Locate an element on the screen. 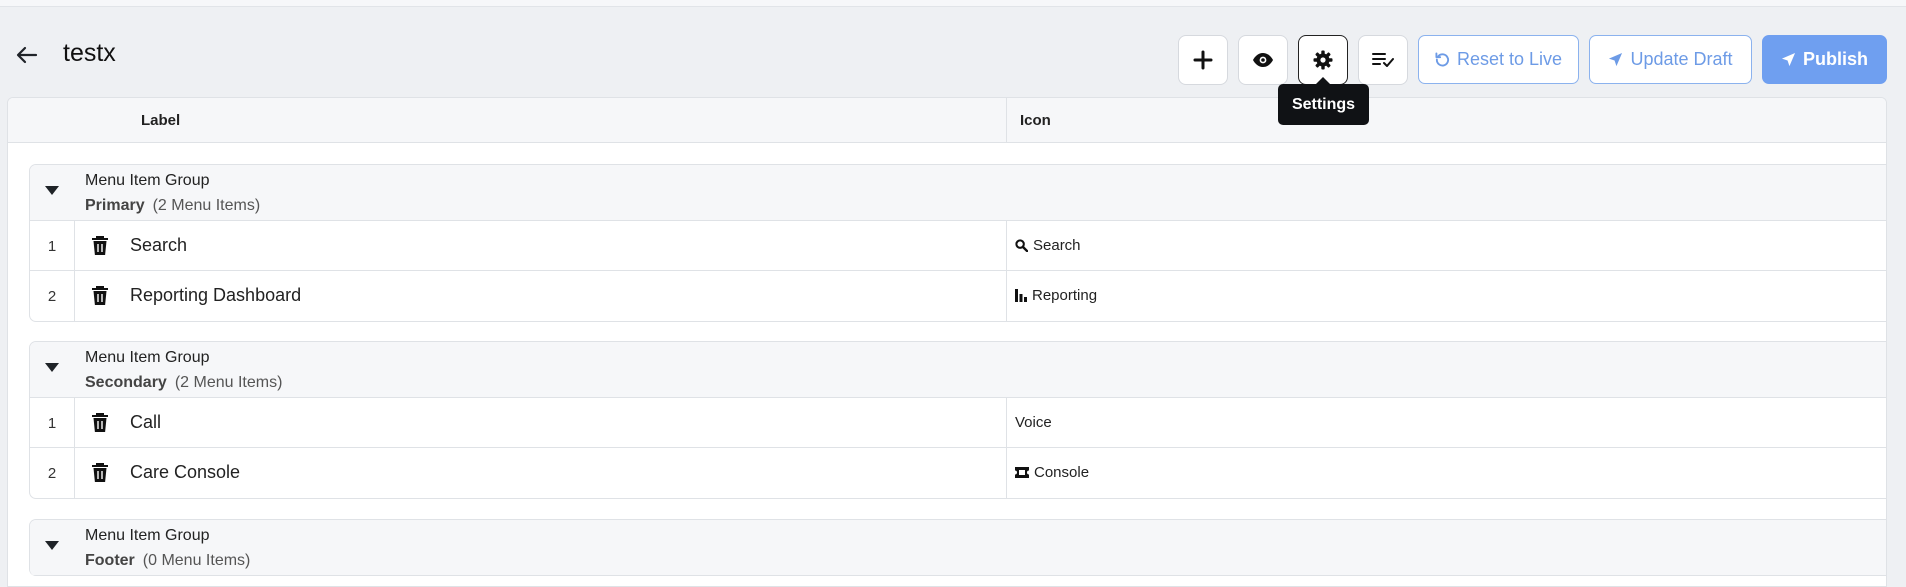 The width and height of the screenshot is (1906, 587). group-name: Primary is located at coordinates (115, 205).